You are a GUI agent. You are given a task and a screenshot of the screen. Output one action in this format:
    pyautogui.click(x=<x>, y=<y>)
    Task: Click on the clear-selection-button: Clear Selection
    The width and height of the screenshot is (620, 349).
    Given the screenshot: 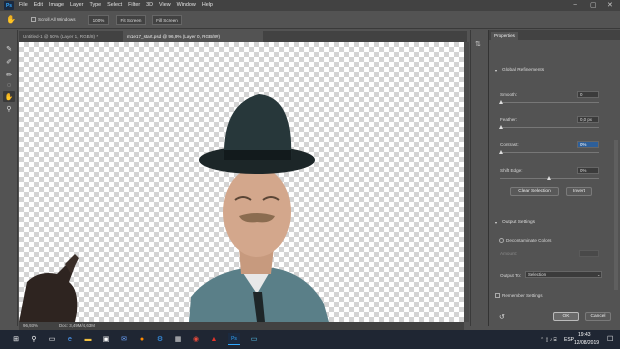 What is the action you would take?
    pyautogui.click(x=534, y=191)
    